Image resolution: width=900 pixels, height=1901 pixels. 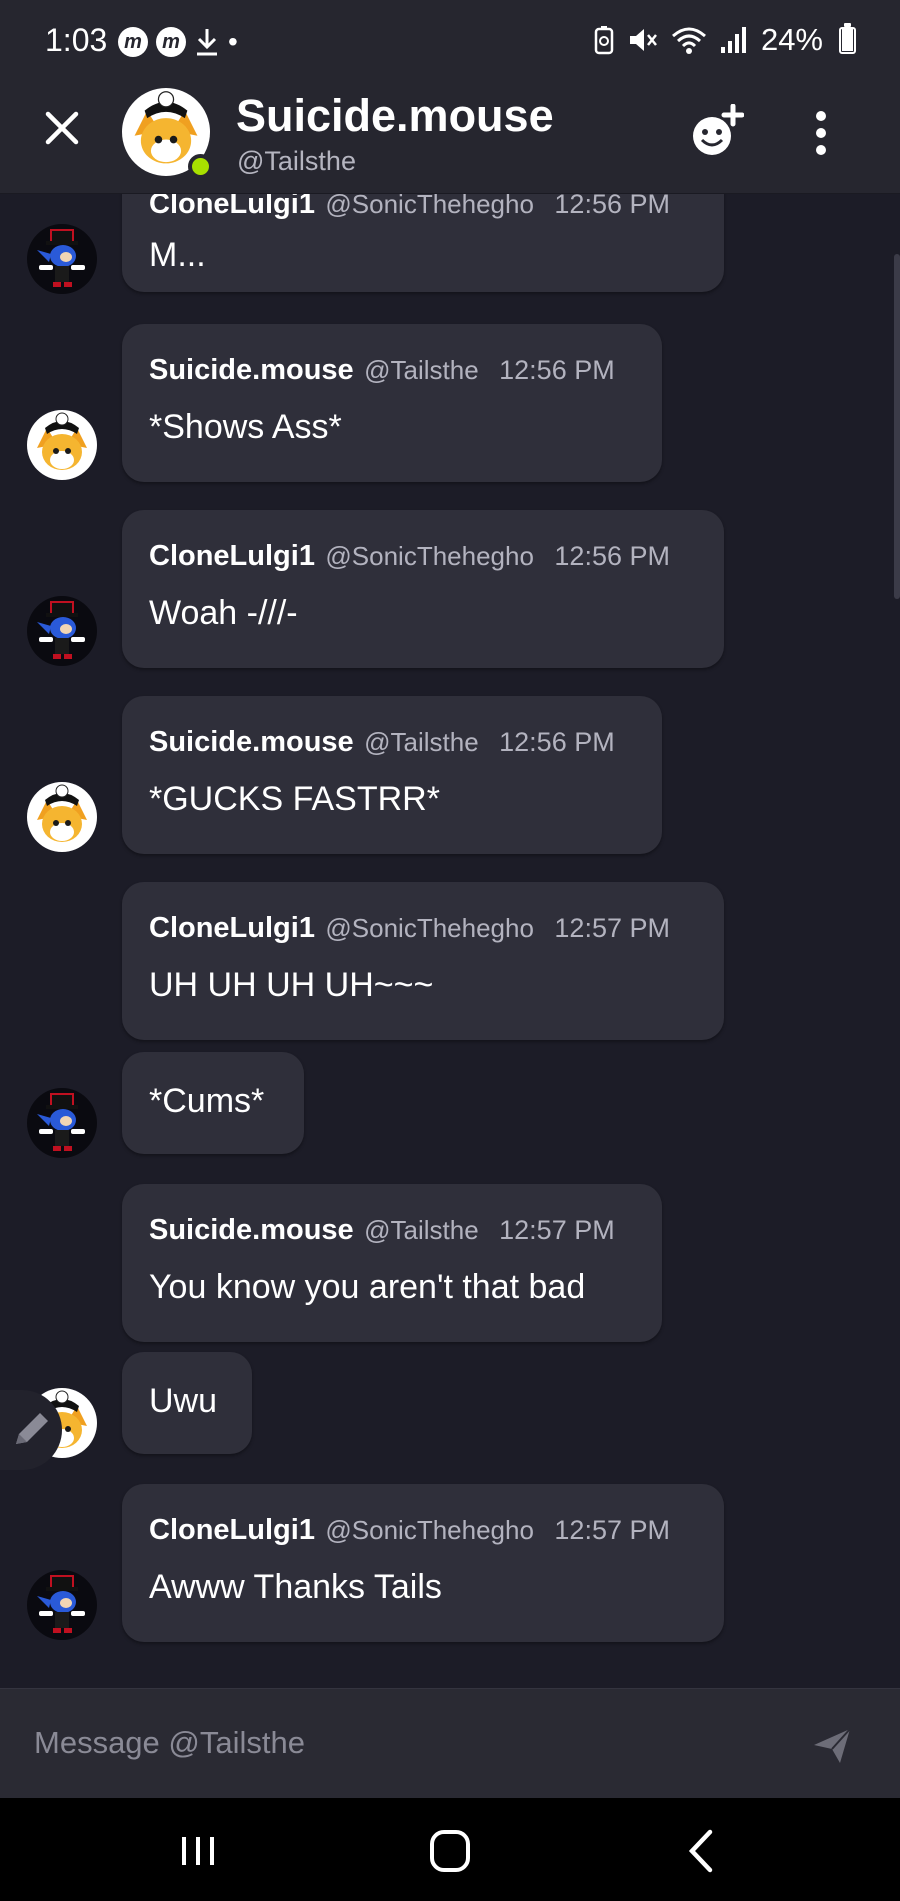 What do you see at coordinates (450, 42) in the screenshot?
I see `status-bar: 1:03 m m • 24%` at bounding box center [450, 42].